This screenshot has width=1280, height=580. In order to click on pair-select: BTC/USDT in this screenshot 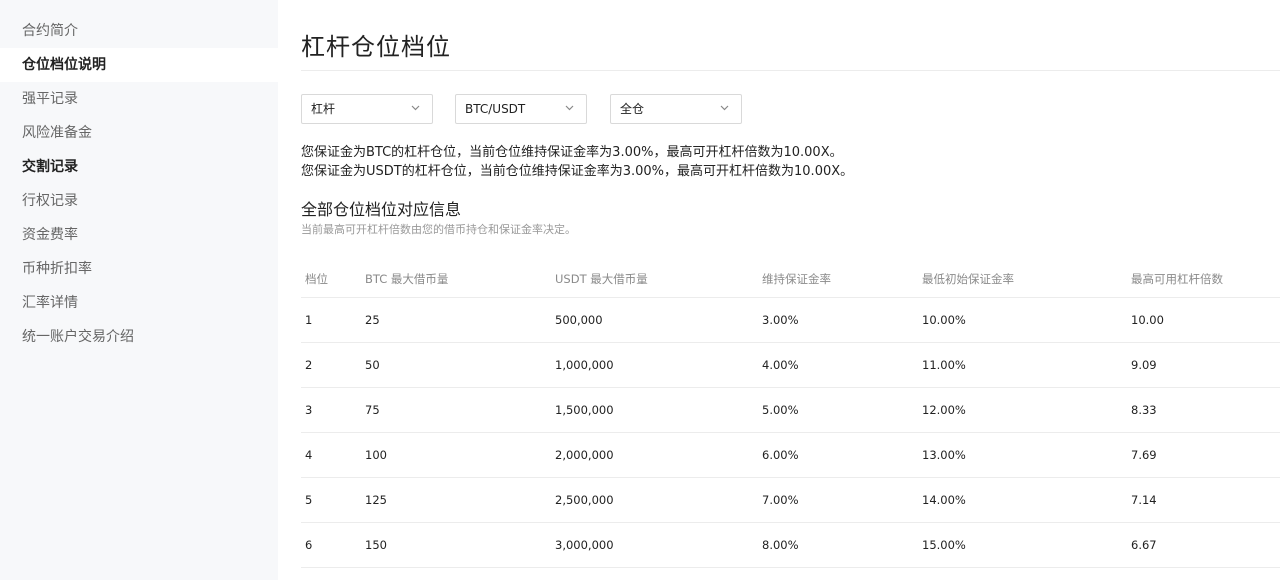, I will do `click(521, 109)`.